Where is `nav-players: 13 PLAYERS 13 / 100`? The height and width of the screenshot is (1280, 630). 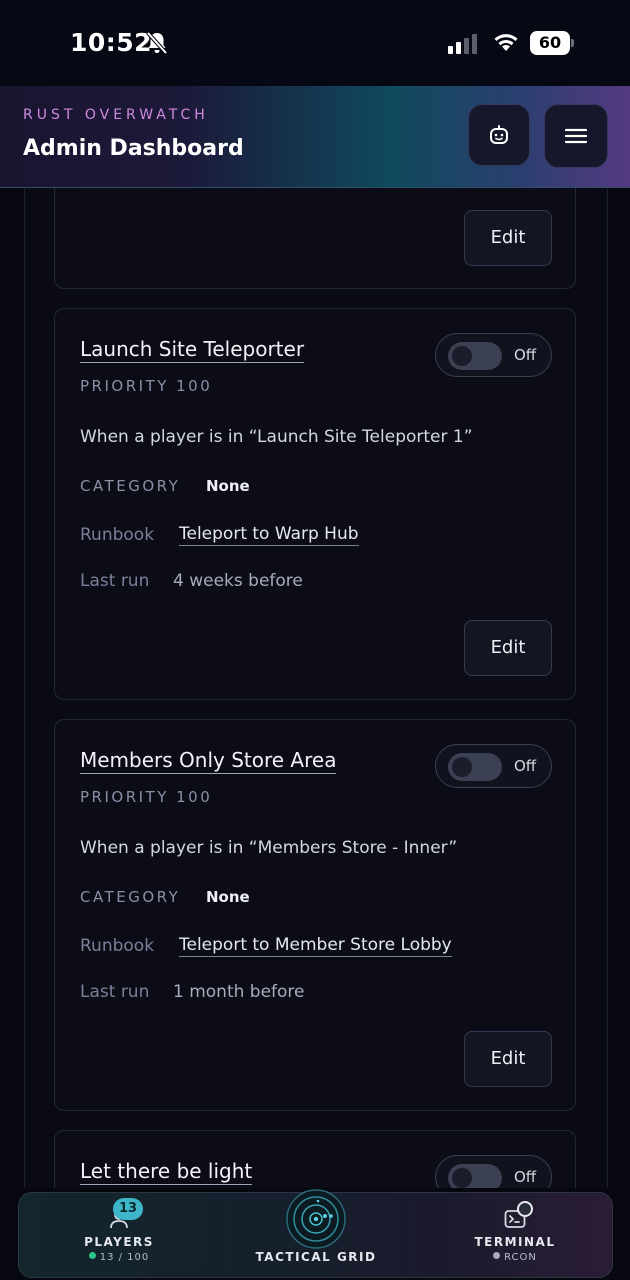
nav-players: 13 PLAYERS 13 / 100 is located at coordinates (119, 1236).